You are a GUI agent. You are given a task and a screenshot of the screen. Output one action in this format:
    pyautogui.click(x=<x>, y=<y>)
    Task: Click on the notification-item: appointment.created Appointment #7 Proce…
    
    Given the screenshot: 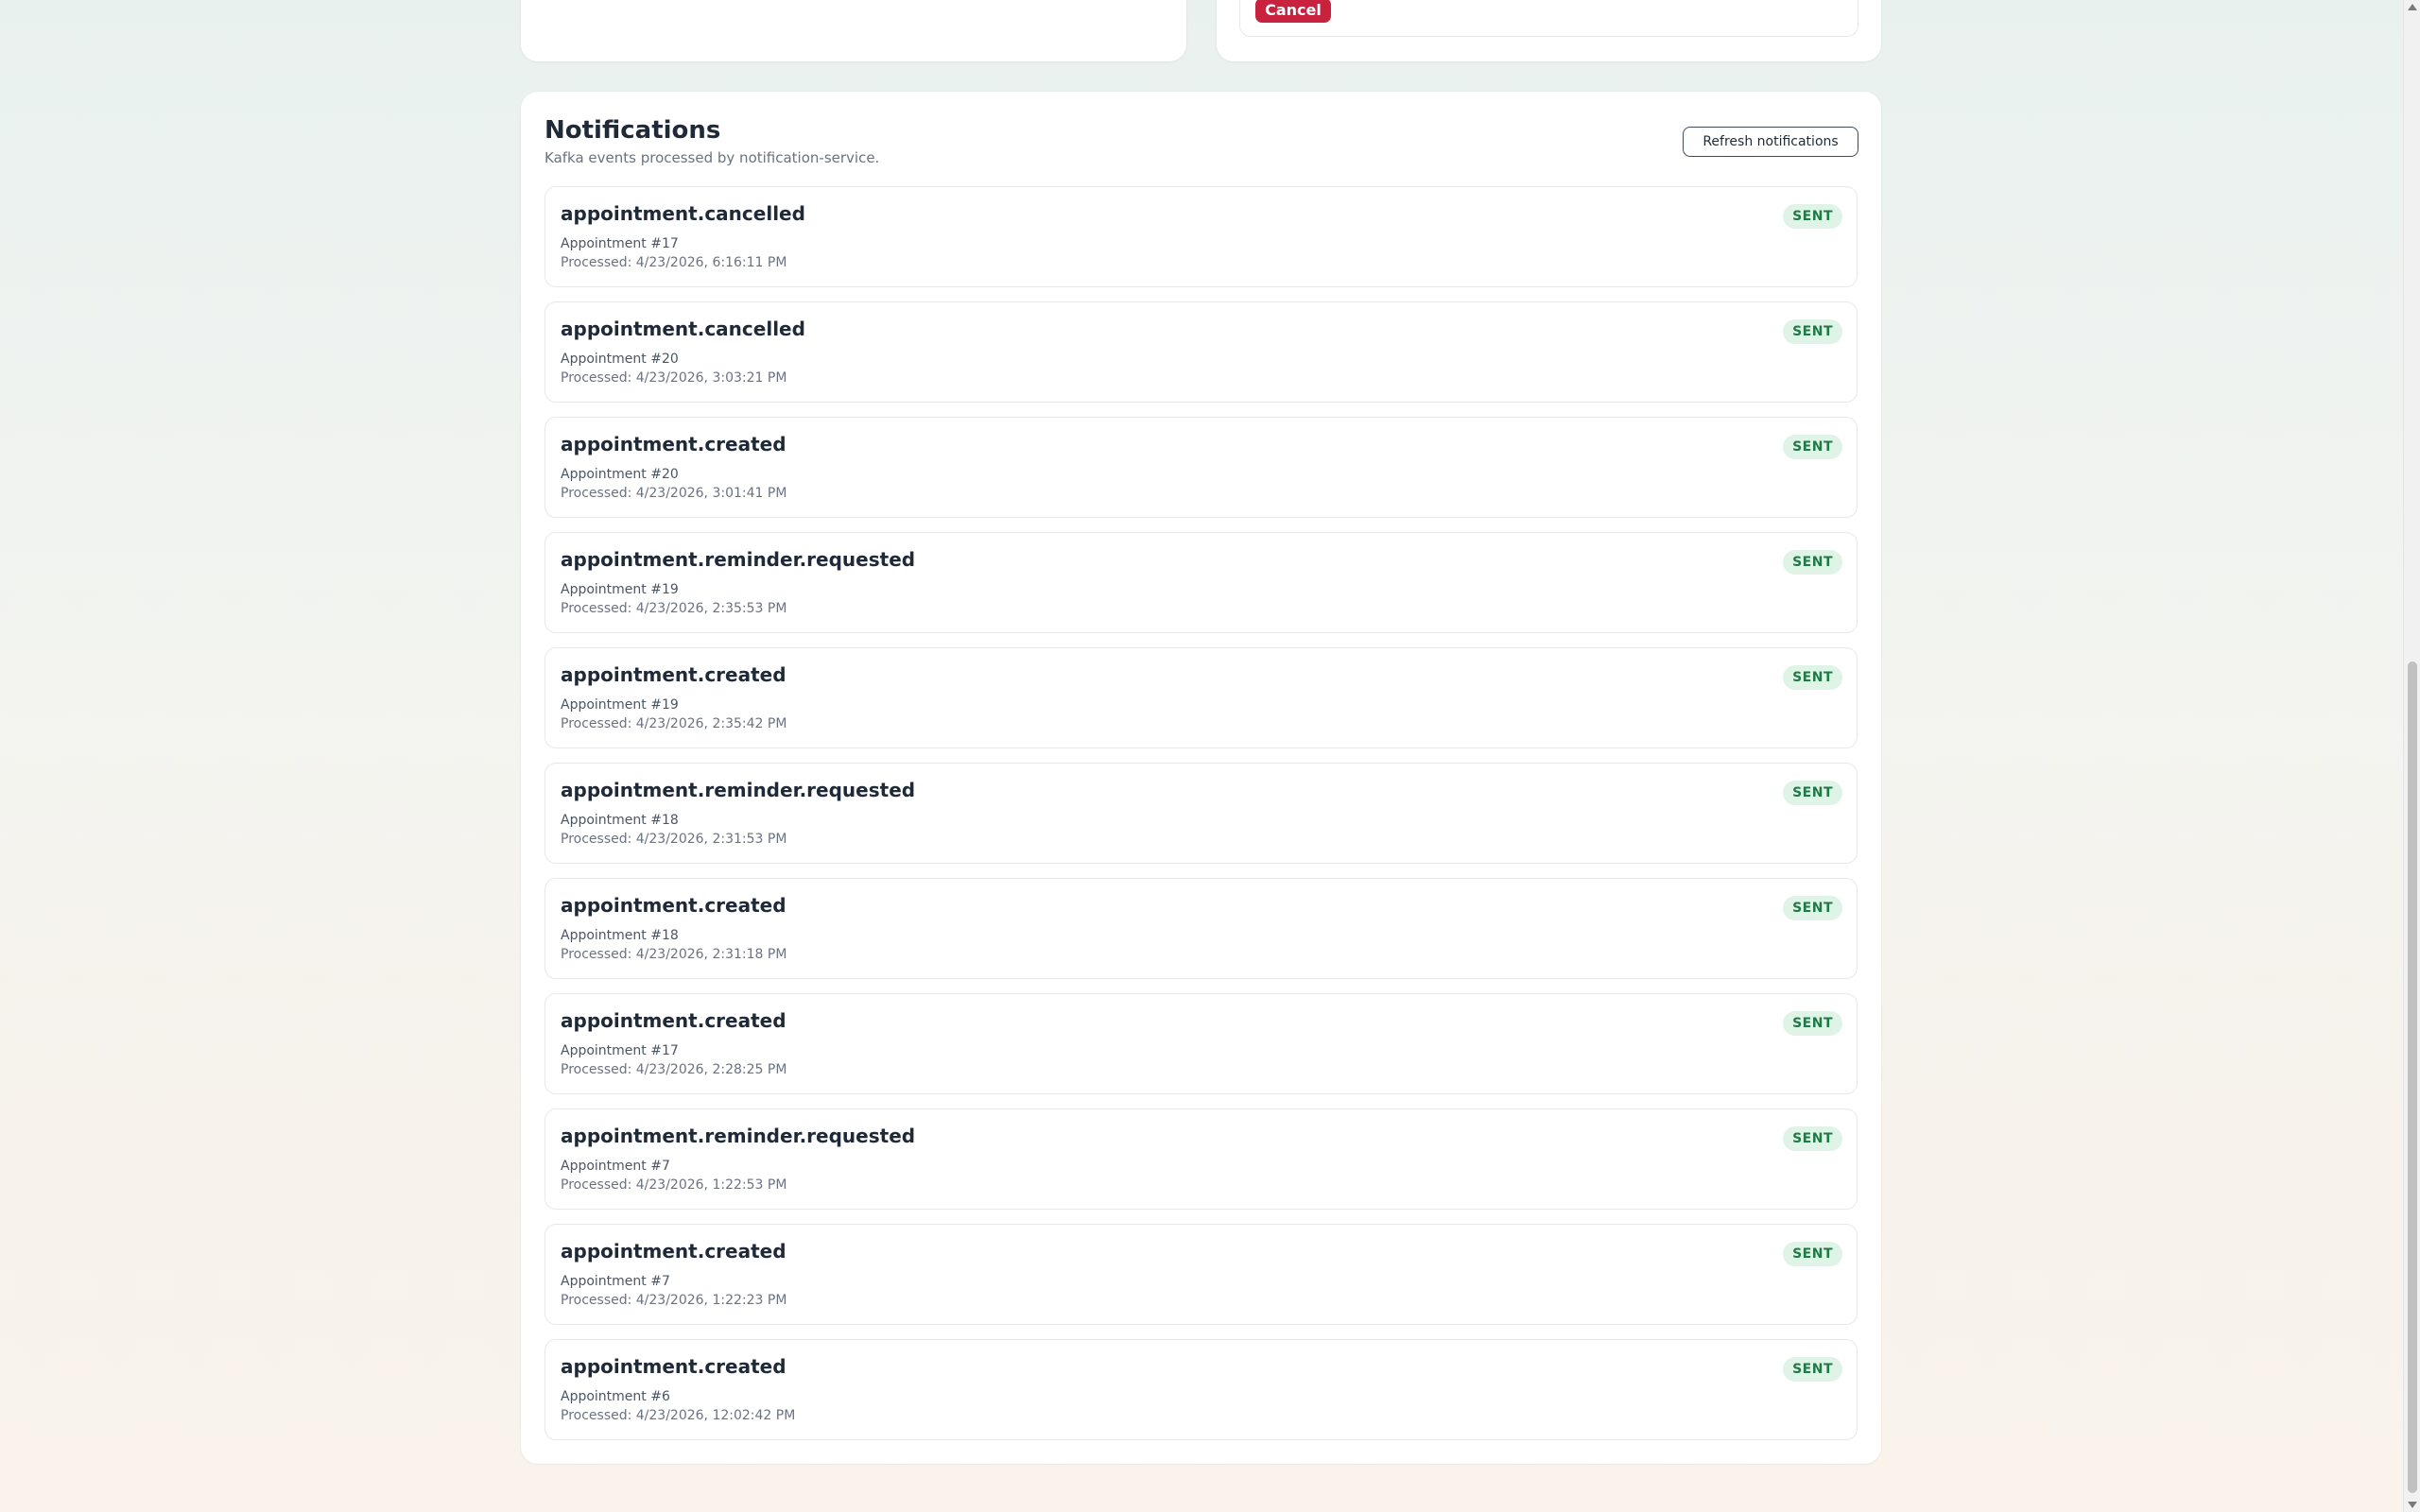 What is the action you would take?
    pyautogui.click(x=1201, y=1274)
    